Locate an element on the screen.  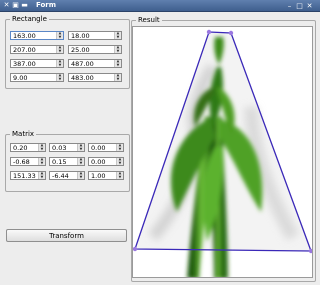
spinbox-value: 0.15 is located at coordinates (59, 162).